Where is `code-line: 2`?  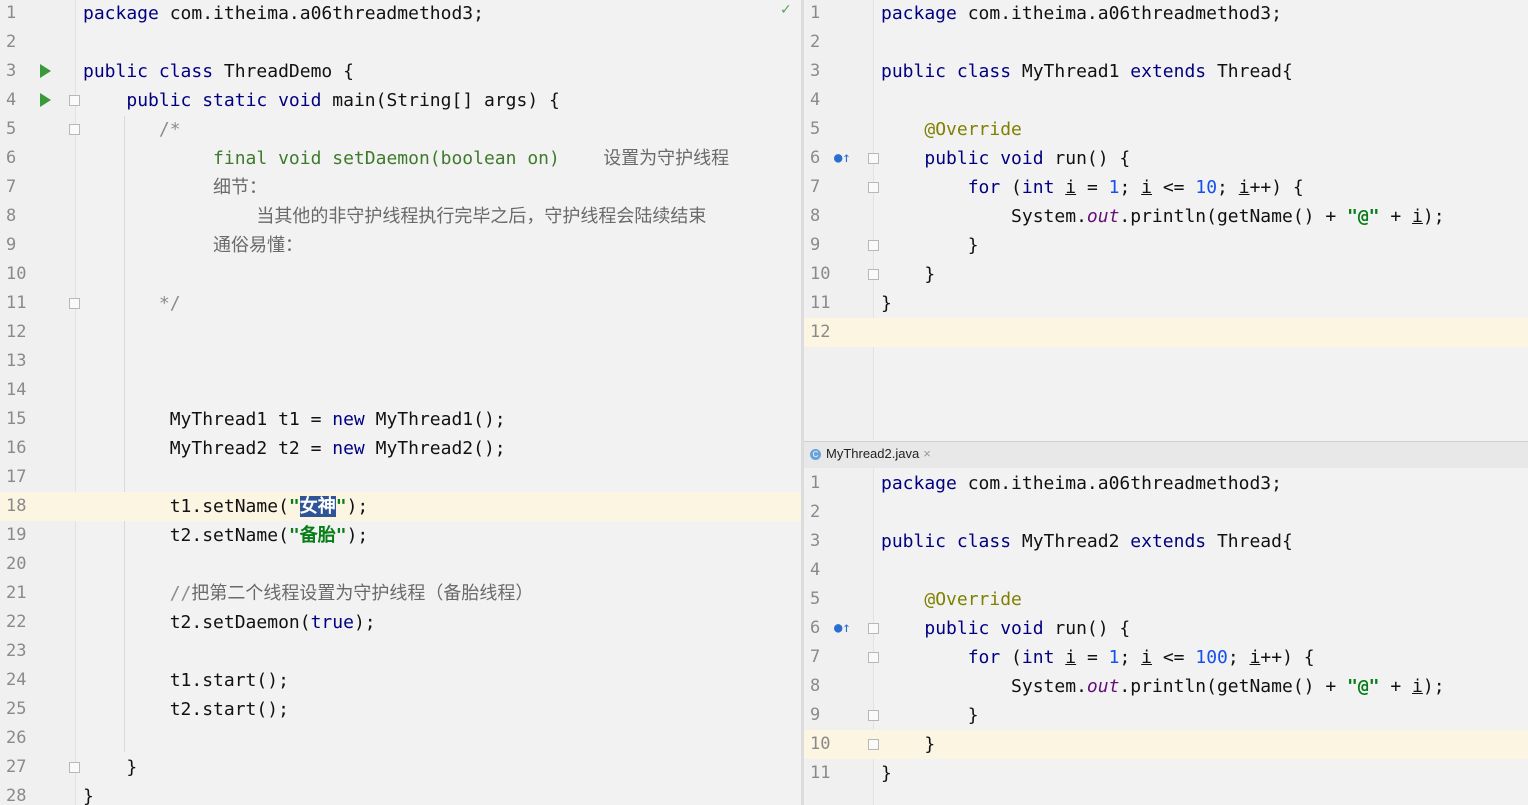 code-line: 2 is located at coordinates (400, 42).